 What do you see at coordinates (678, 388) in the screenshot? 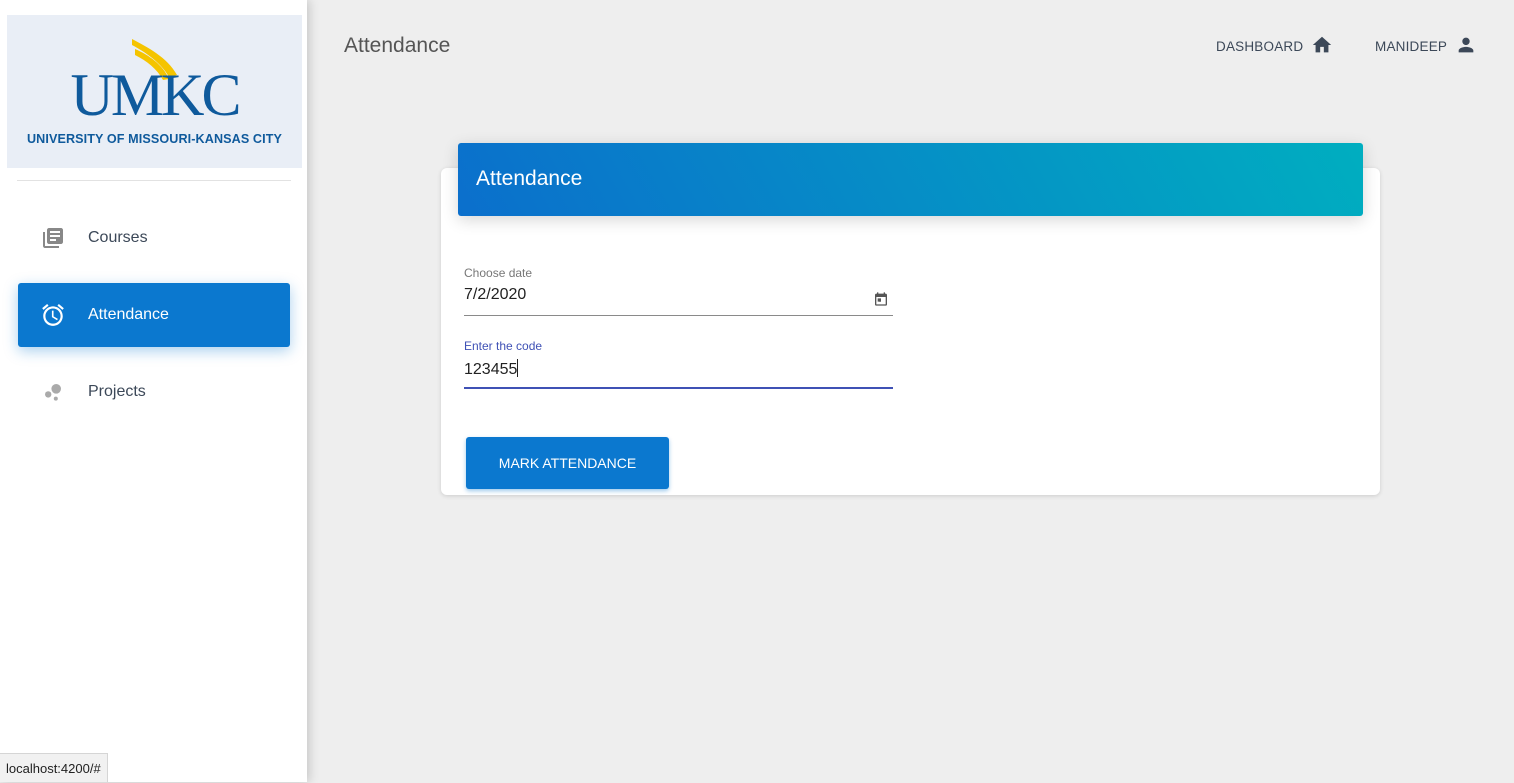
I see `code-field-underline` at bounding box center [678, 388].